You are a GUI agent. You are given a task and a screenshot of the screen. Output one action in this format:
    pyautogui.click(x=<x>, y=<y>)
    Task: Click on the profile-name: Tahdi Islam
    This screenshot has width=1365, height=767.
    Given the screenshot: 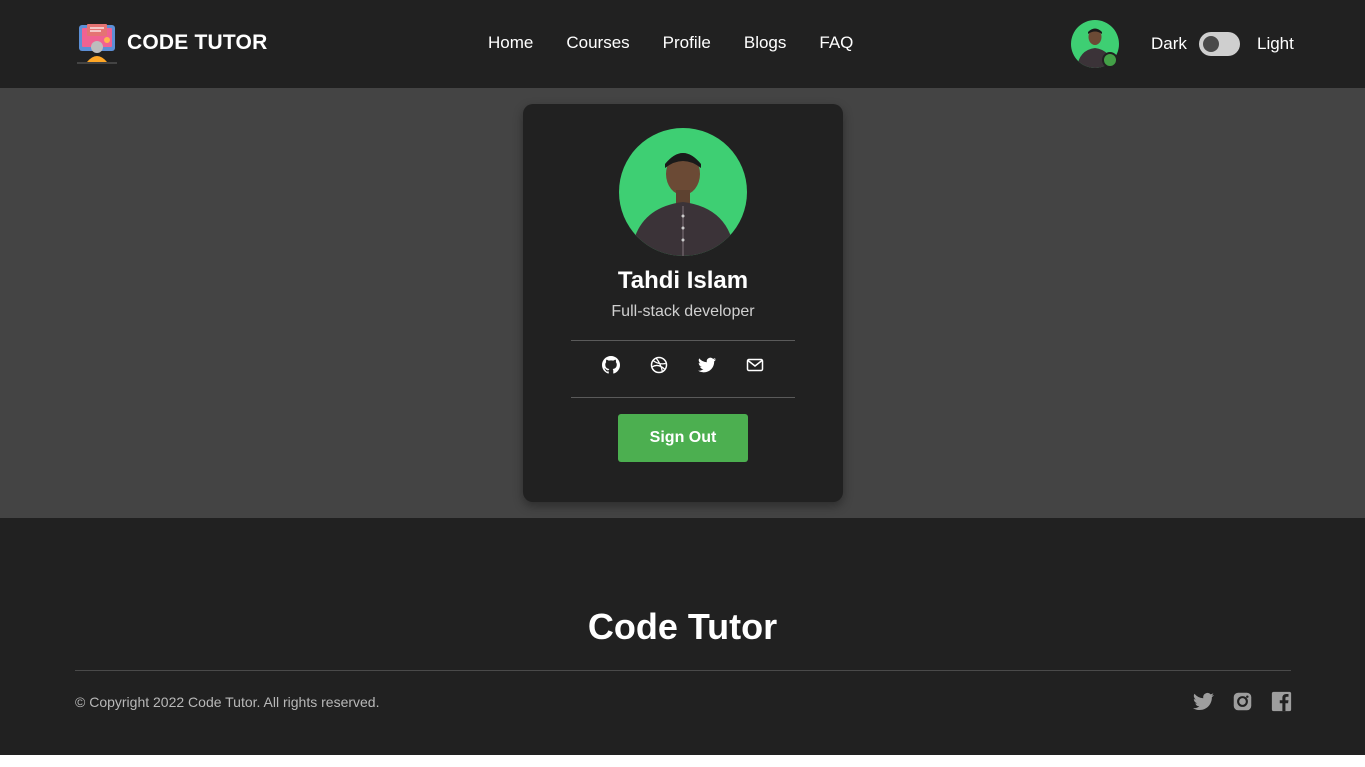 What is the action you would take?
    pyautogui.click(x=683, y=280)
    